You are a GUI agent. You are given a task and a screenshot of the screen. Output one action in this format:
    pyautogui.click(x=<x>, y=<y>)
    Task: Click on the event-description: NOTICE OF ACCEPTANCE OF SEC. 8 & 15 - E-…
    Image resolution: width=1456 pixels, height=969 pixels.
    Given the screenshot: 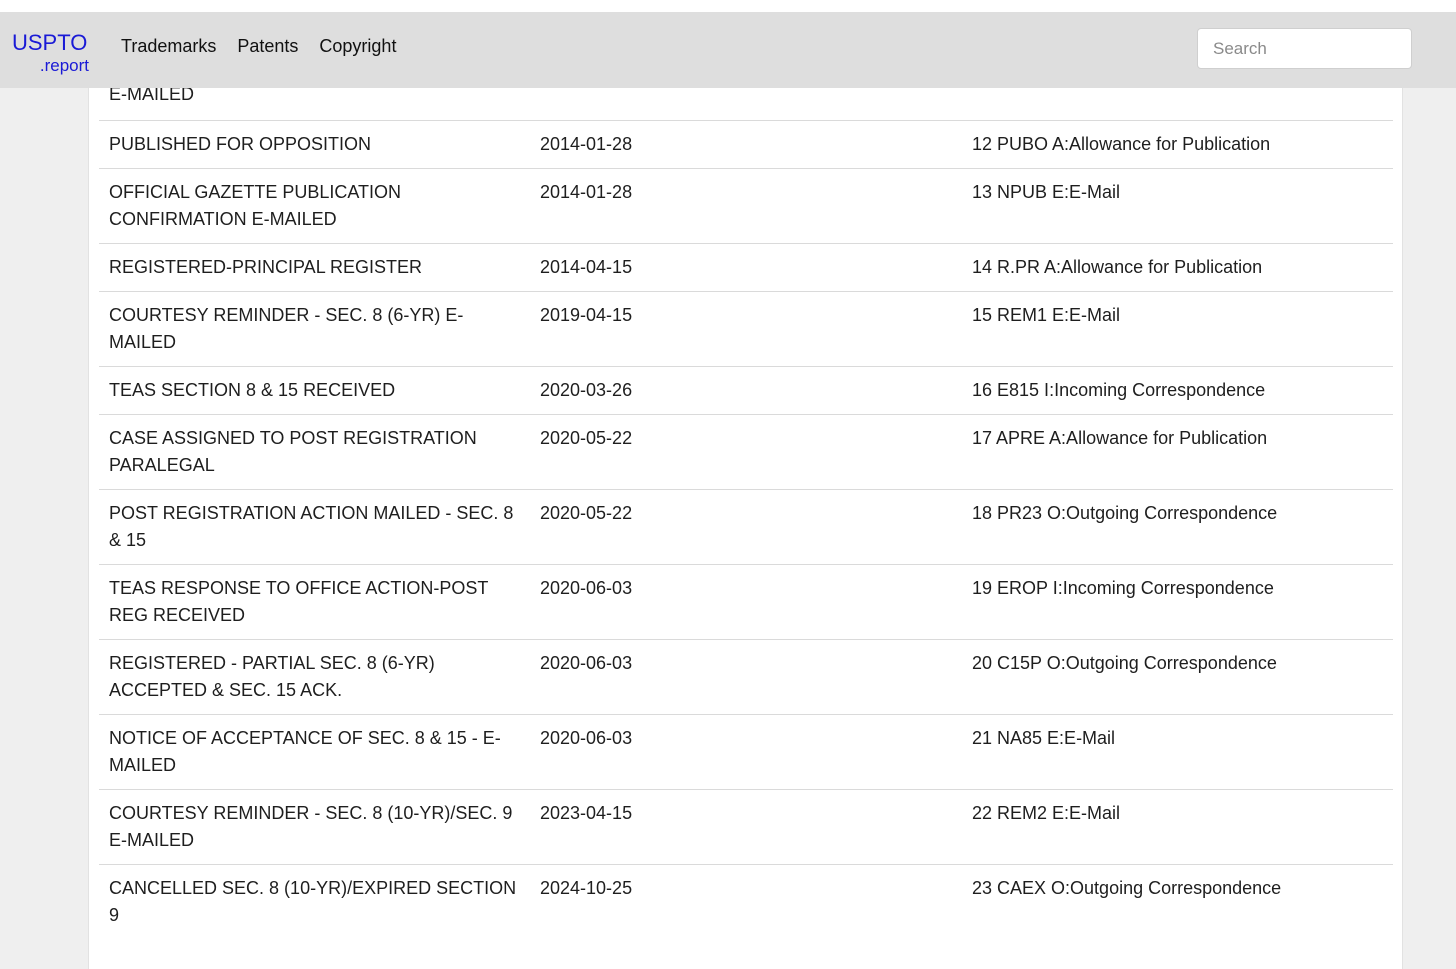 What is the action you would take?
    pyautogui.click(x=314, y=752)
    